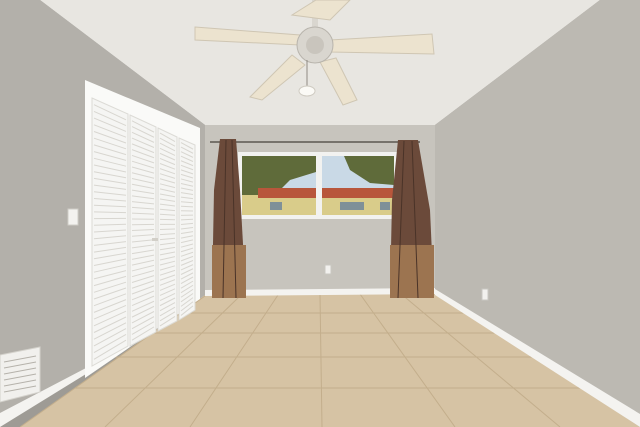  What do you see at coordinates (318, 185) in the screenshot?
I see `window` at bounding box center [318, 185].